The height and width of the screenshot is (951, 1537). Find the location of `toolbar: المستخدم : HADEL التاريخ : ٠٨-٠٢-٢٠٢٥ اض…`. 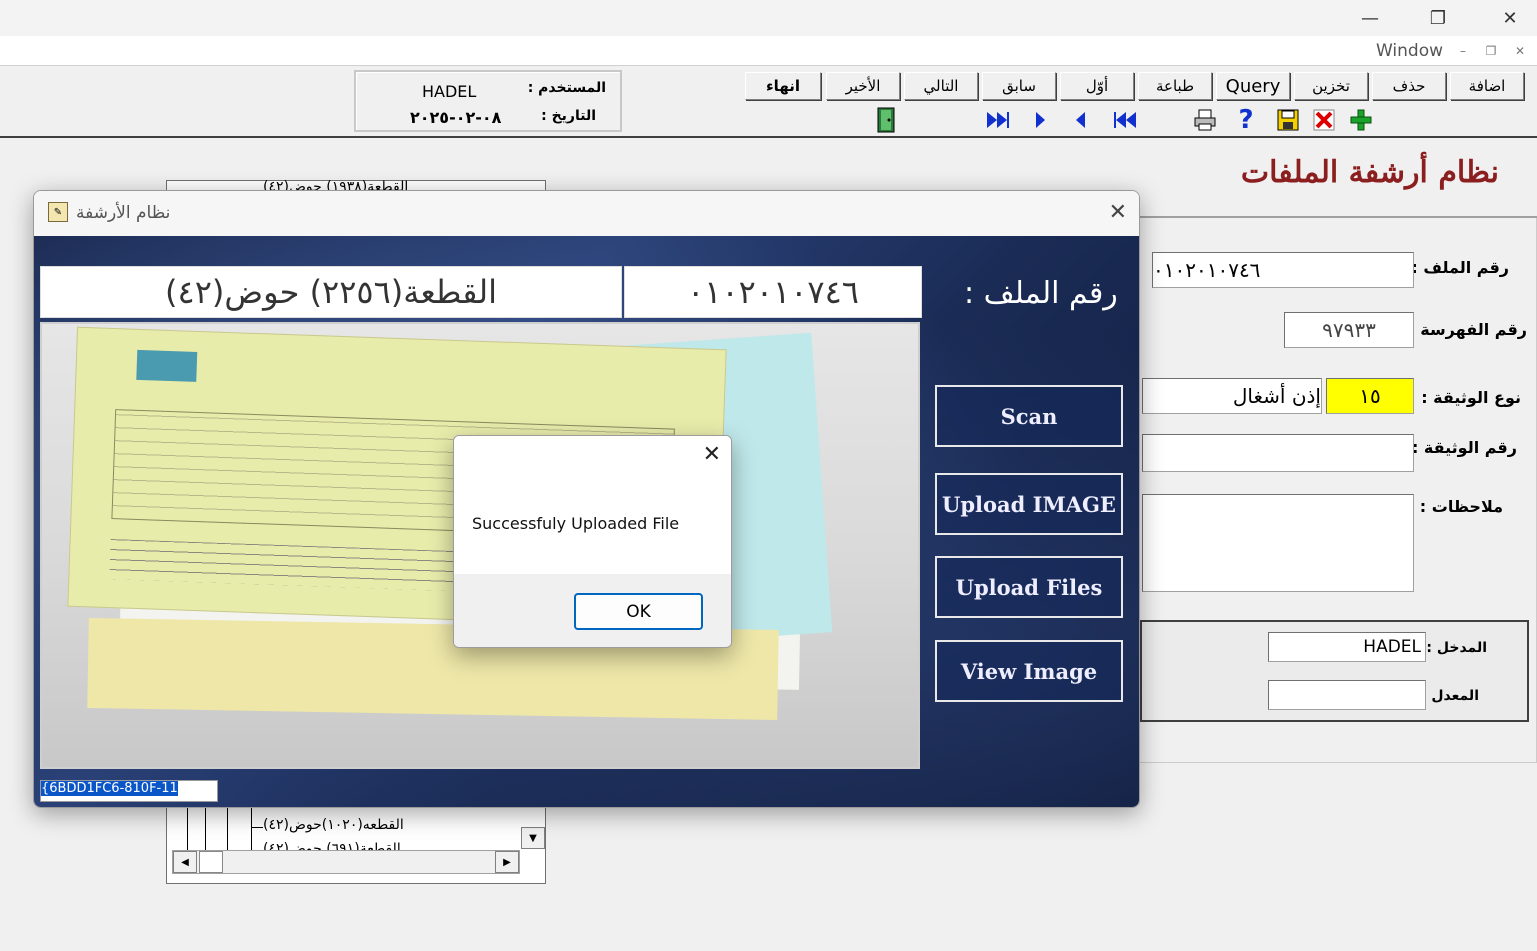

toolbar: المستخدم : HADEL التاريخ : ٠٨-٠٢-٢٠٢٥ اض… is located at coordinates (768, 102).